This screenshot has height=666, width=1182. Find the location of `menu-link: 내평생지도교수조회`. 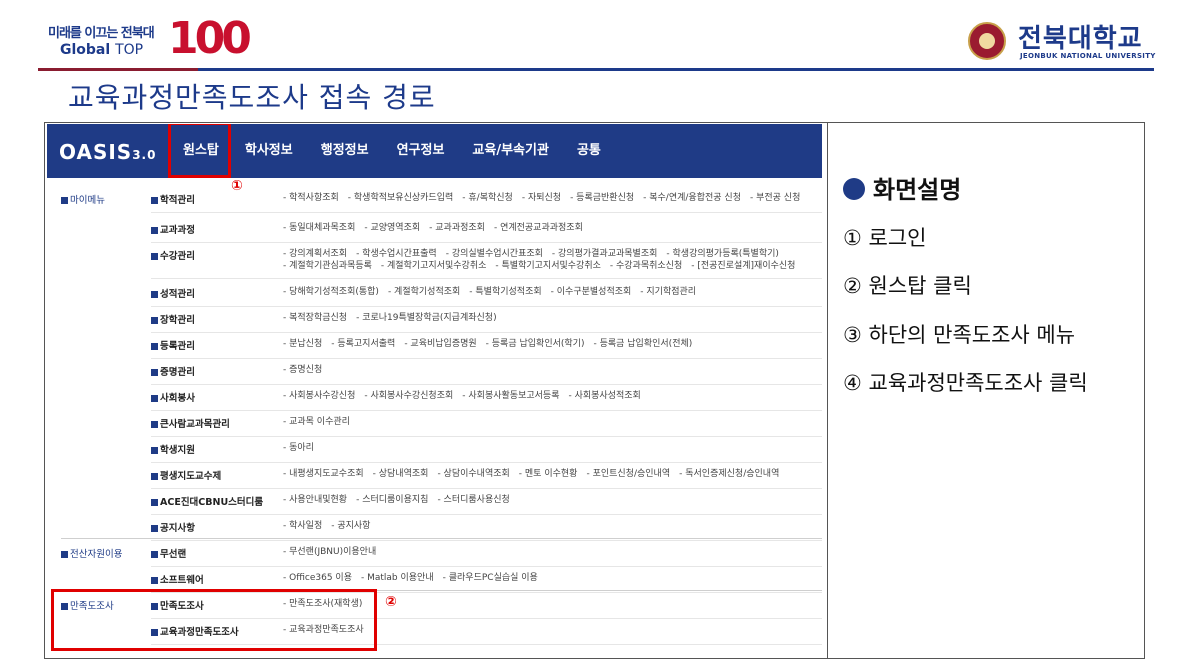

menu-link: 내평생지도교수조회 is located at coordinates (323, 474).